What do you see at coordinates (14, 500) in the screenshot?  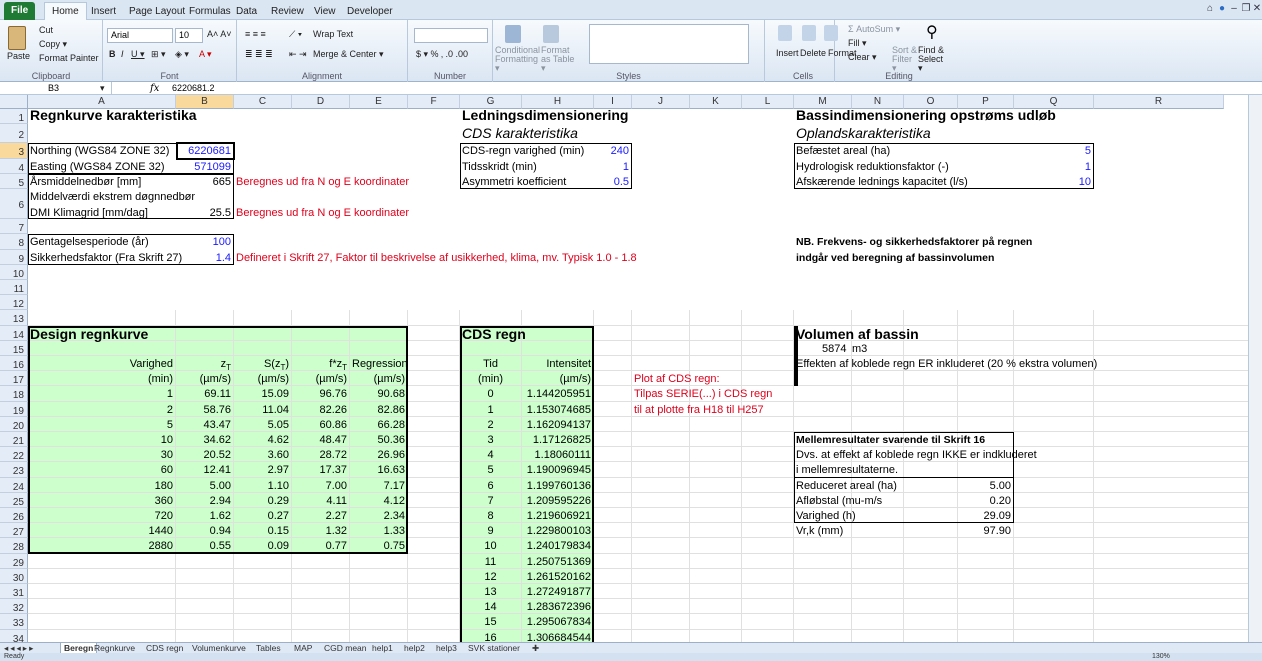 I see `row-header-25: 25` at bounding box center [14, 500].